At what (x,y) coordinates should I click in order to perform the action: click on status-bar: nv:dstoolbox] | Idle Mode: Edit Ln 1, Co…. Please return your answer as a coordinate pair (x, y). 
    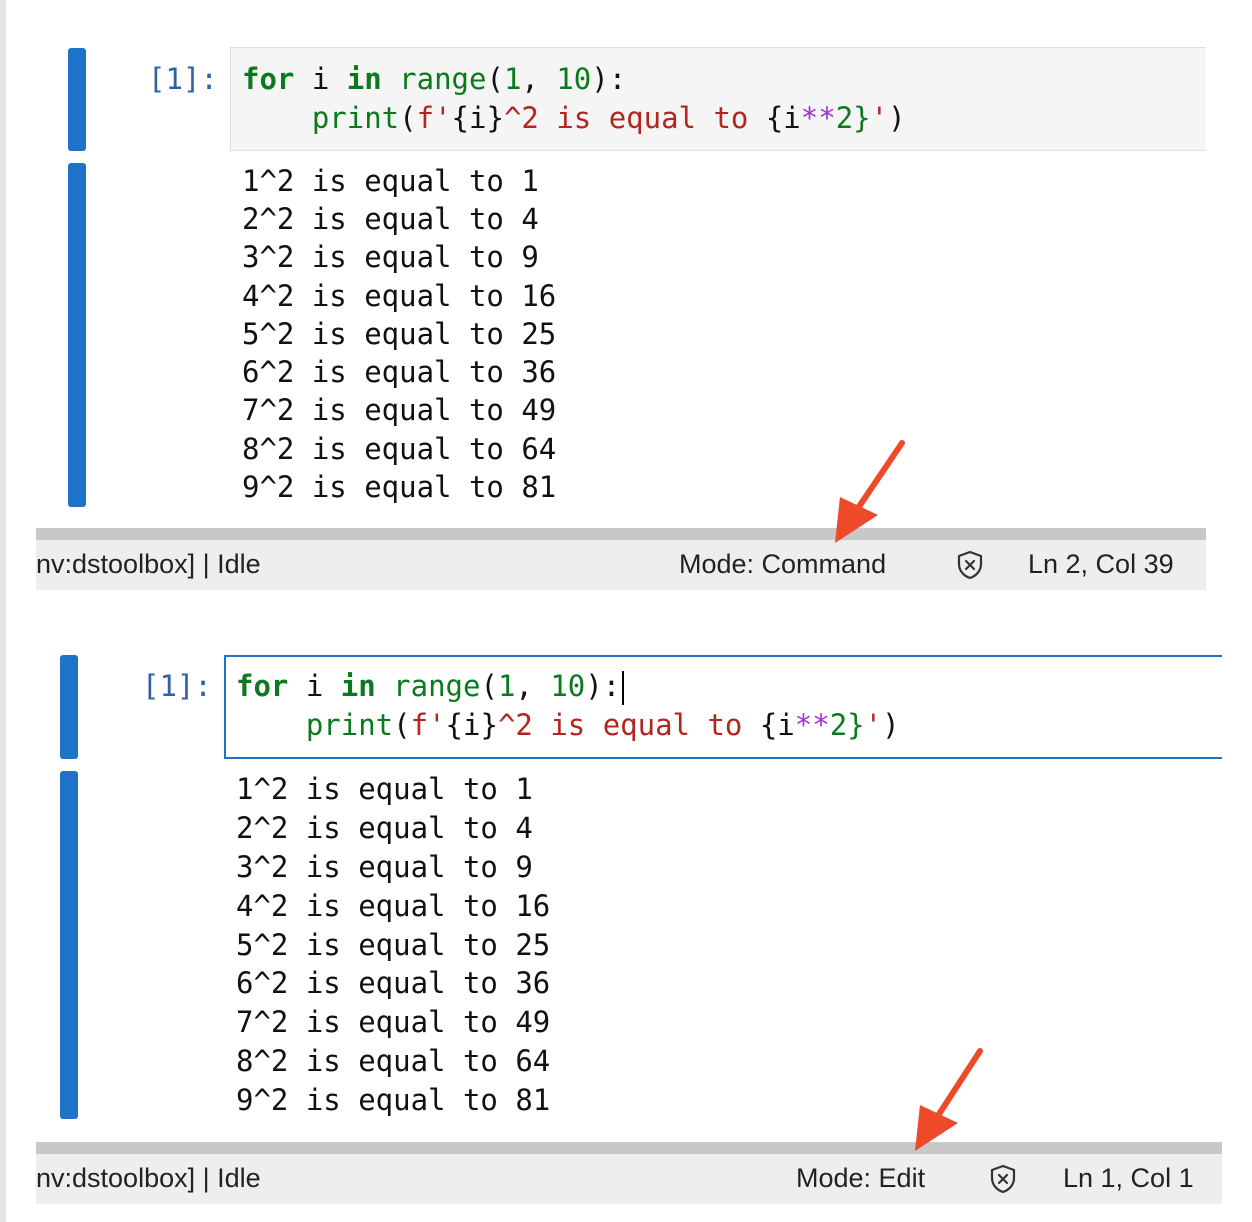
    Looking at the image, I should click on (629, 1179).